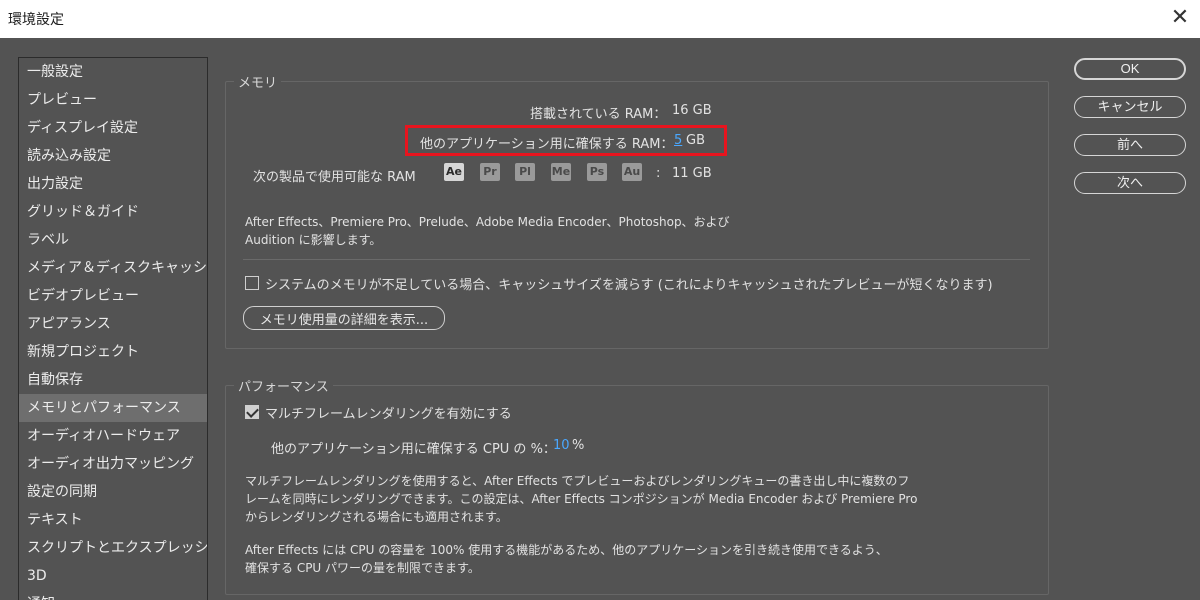 The height and width of the screenshot is (600, 1200). Describe the element at coordinates (1130, 145) in the screenshot. I see `previous-button: 前へ` at that location.